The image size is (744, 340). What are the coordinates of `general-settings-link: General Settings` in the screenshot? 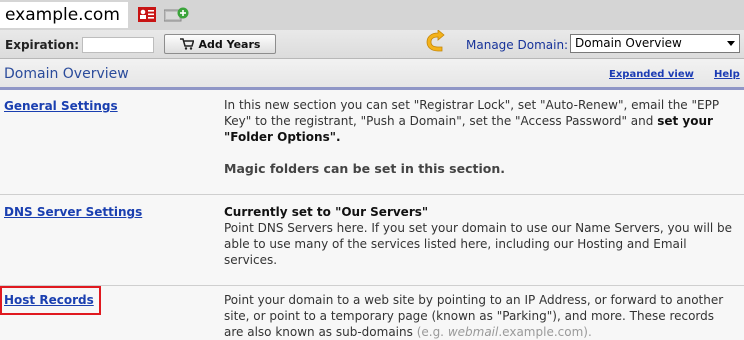 It's located at (61, 106).